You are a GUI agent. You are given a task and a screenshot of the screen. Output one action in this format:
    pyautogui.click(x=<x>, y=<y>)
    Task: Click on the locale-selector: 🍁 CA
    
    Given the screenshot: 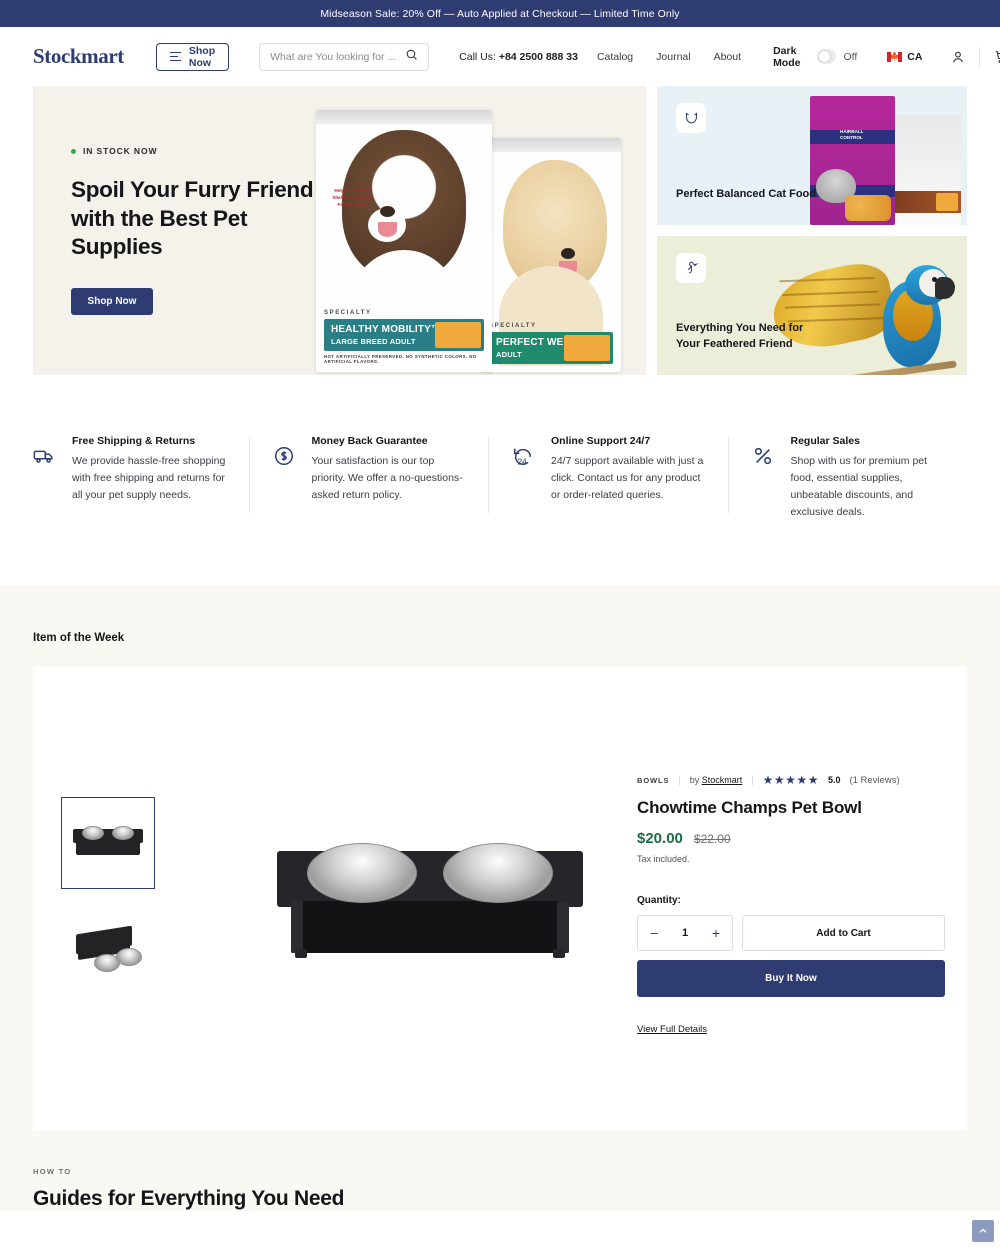 What is the action you would take?
    pyautogui.click(x=904, y=57)
    